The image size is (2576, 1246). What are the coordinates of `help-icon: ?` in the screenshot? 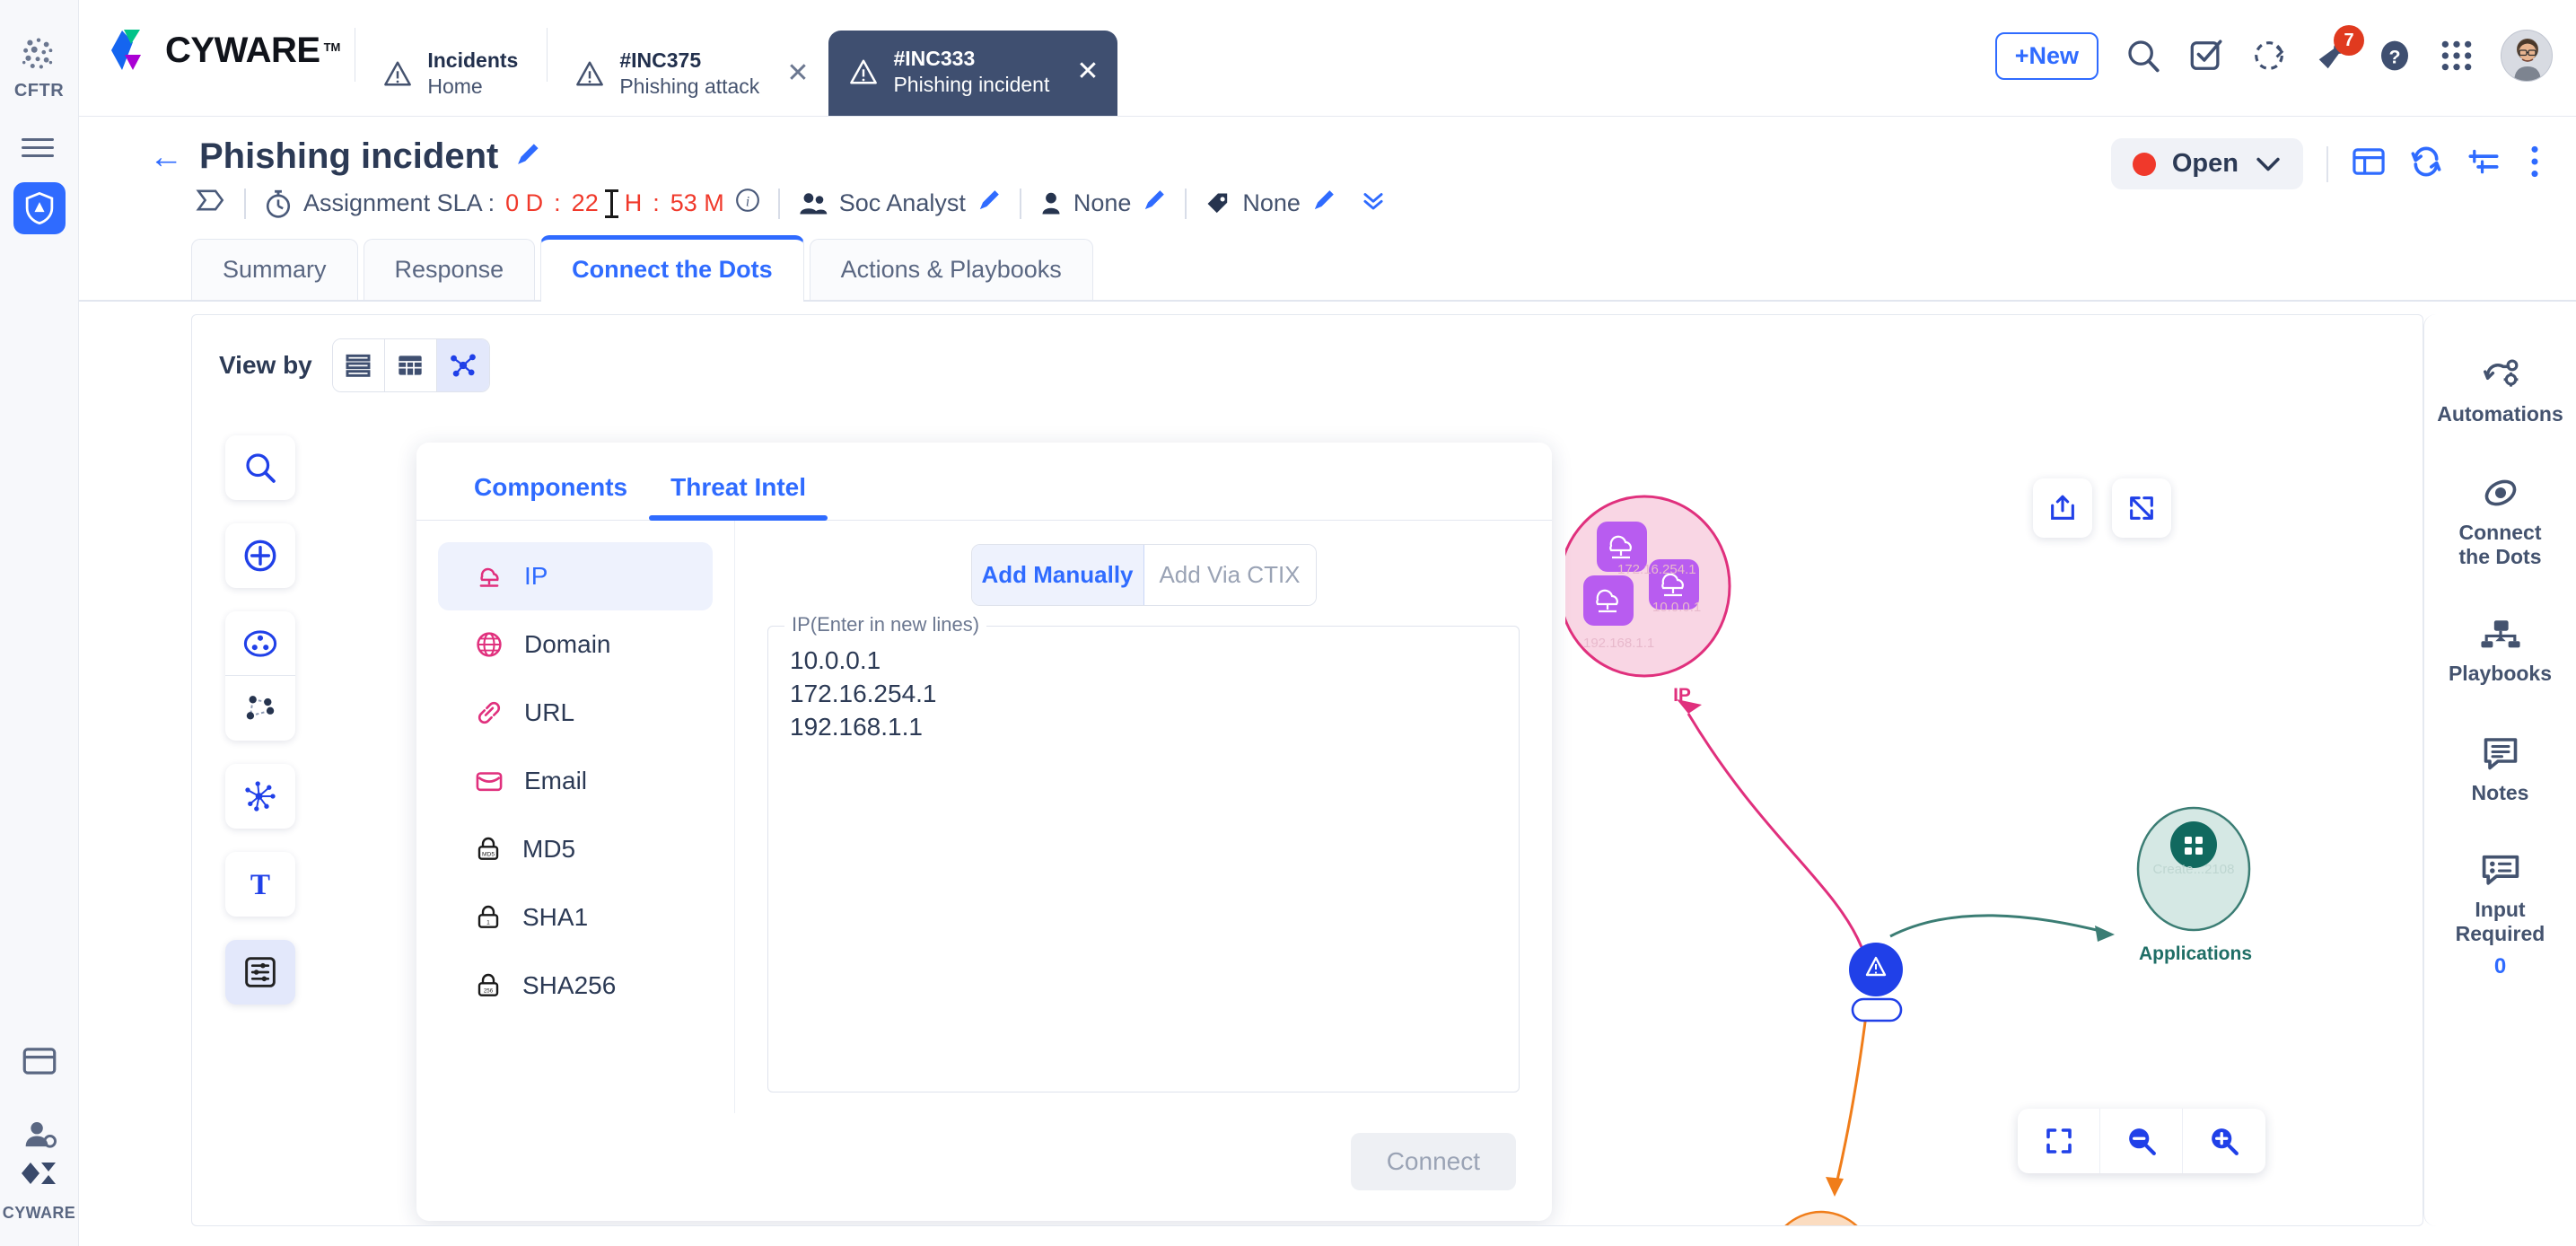 It's located at (2395, 56).